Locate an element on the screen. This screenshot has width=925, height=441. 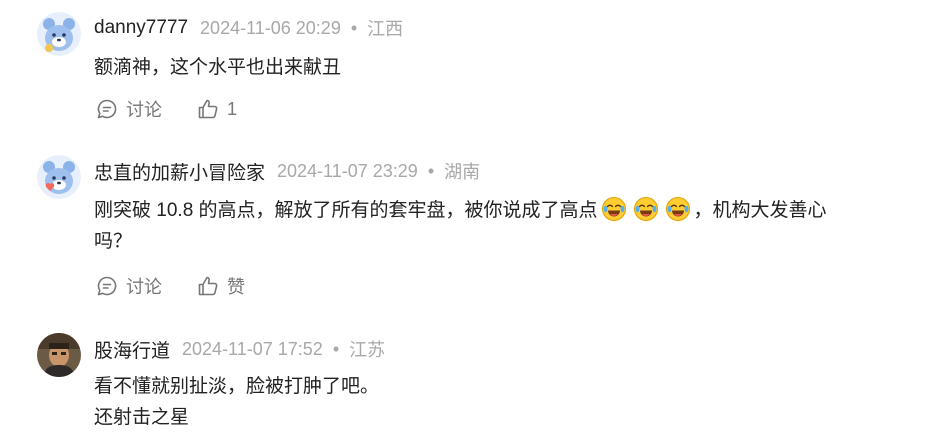
like-label: 赞 is located at coordinates (236, 287).